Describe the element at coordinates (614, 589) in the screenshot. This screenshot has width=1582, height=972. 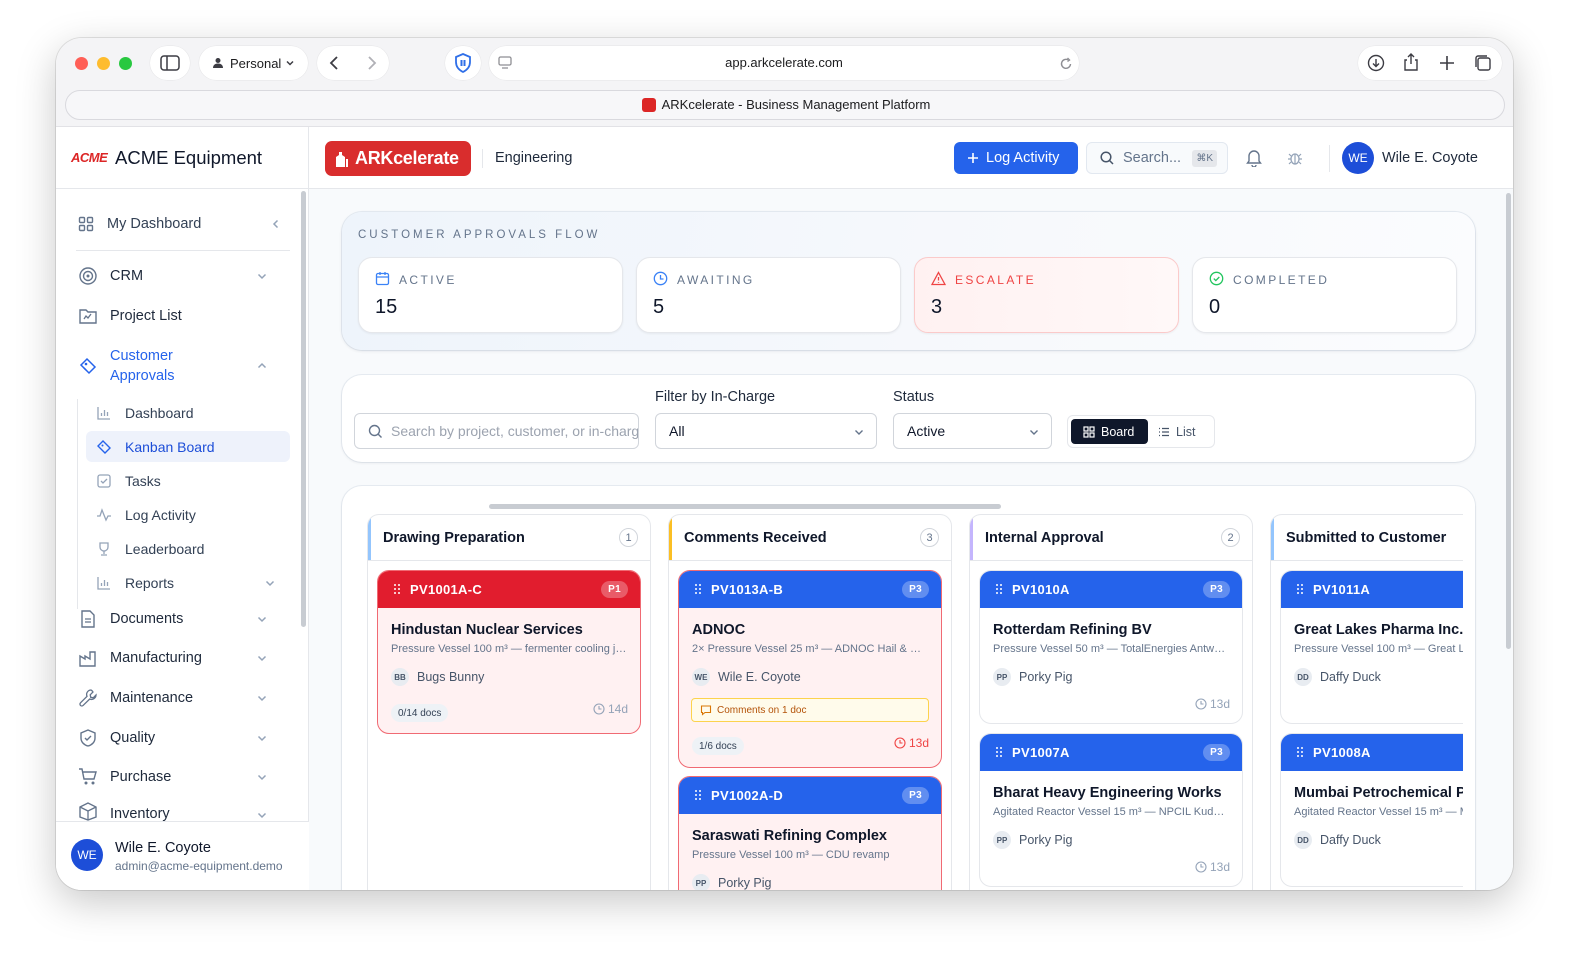
I see `priority-badge: P1` at that location.